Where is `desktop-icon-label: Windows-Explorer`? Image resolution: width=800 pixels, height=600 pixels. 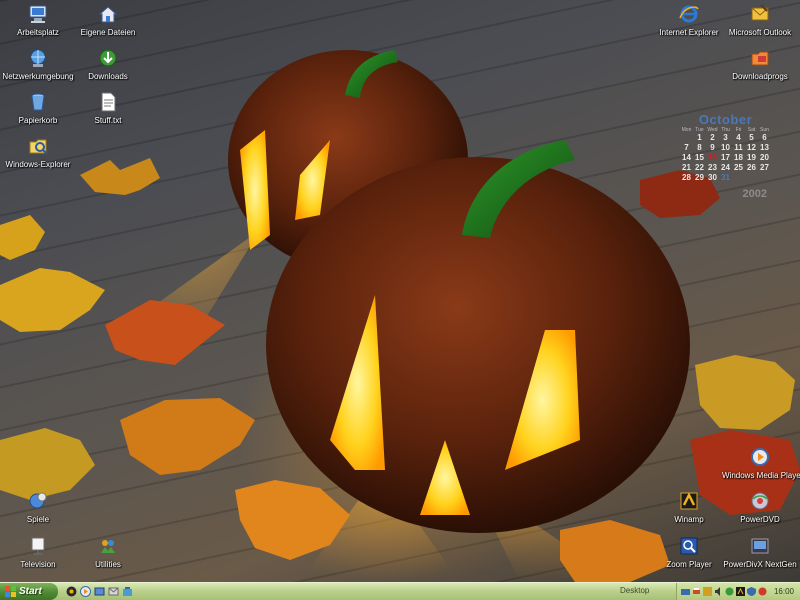 desktop-icon-label: Windows-Explorer is located at coordinates (38, 164).